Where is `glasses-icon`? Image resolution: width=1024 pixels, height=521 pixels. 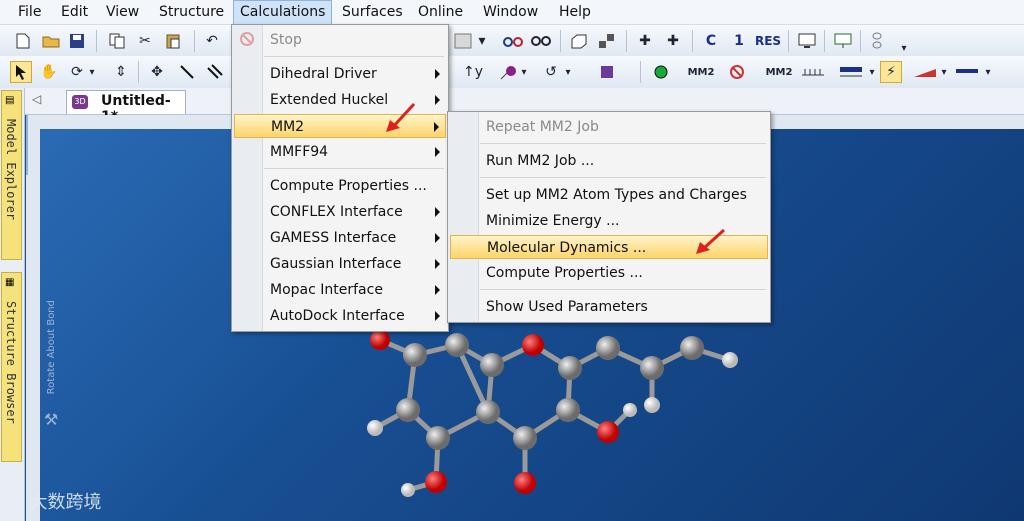 glasses-icon is located at coordinates (513, 41).